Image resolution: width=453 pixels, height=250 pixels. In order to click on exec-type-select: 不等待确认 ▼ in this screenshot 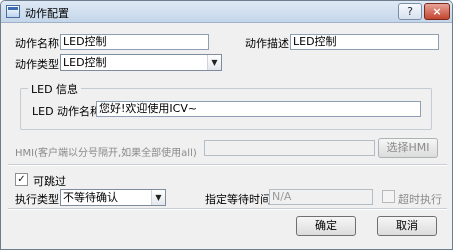, I will do `click(113, 197)`.